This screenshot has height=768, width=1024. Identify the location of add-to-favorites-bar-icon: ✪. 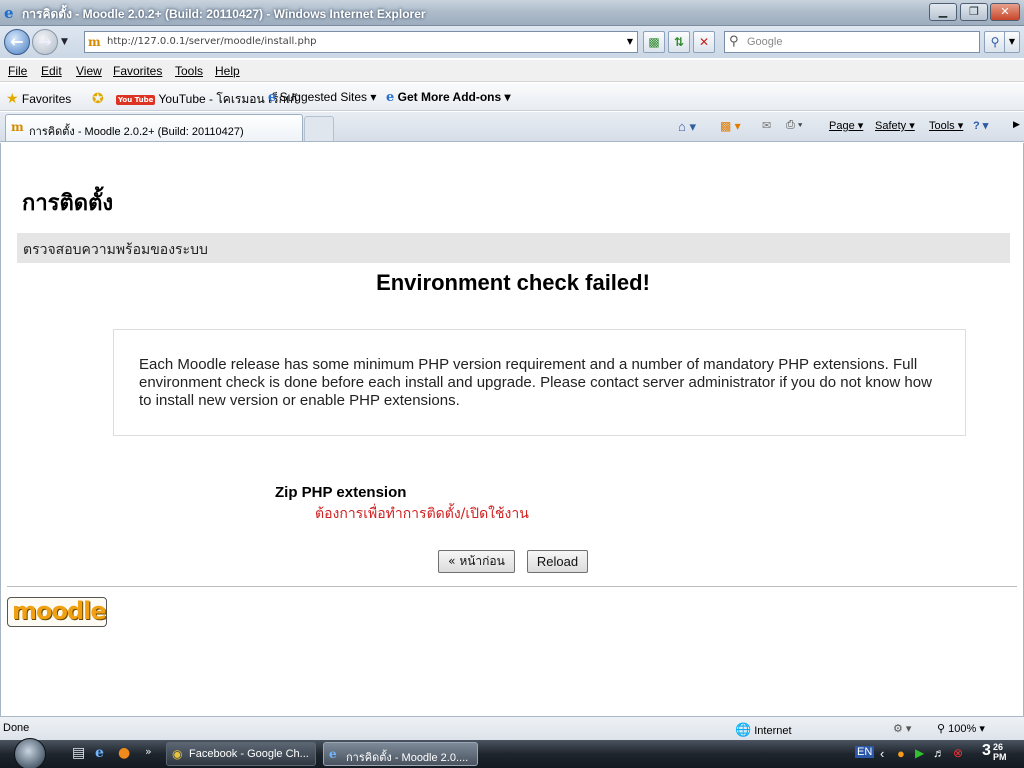
(98, 98).